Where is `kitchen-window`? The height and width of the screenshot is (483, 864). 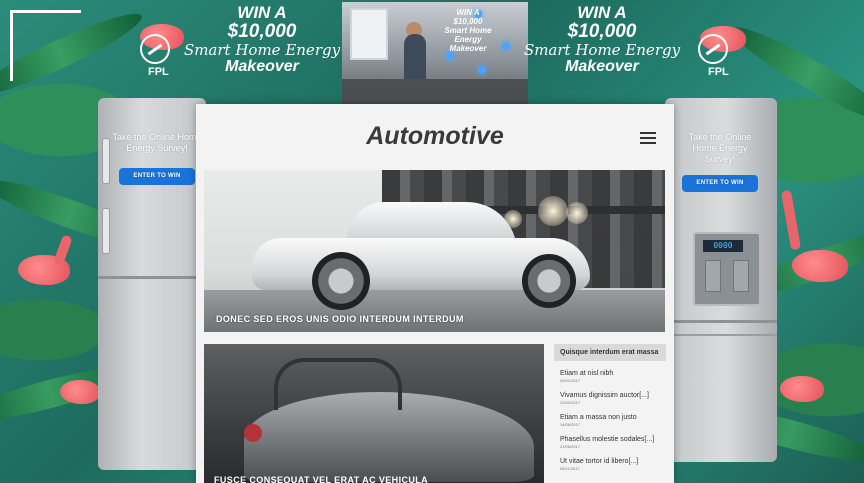 kitchen-window is located at coordinates (369, 34).